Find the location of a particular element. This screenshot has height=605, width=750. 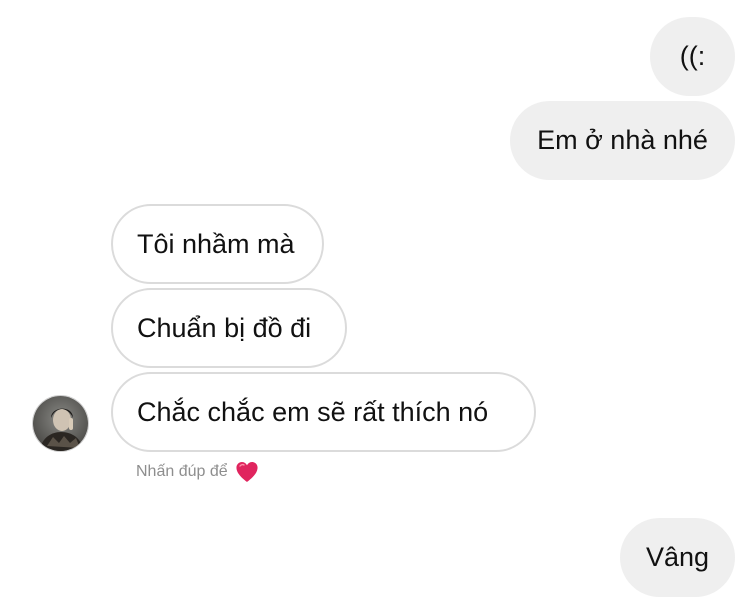

message-text: Chắc chắc em sẽ rất thích nó is located at coordinates (313, 411).